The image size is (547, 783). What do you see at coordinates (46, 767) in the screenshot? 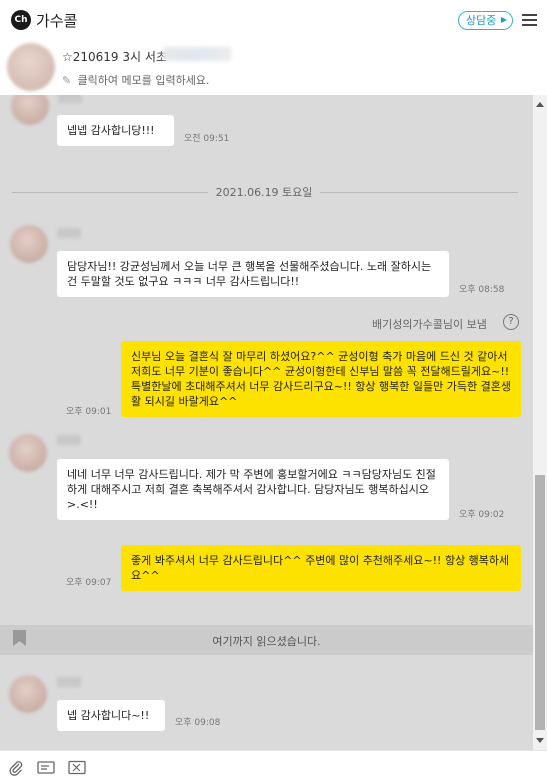
I see `template-icon` at bounding box center [46, 767].